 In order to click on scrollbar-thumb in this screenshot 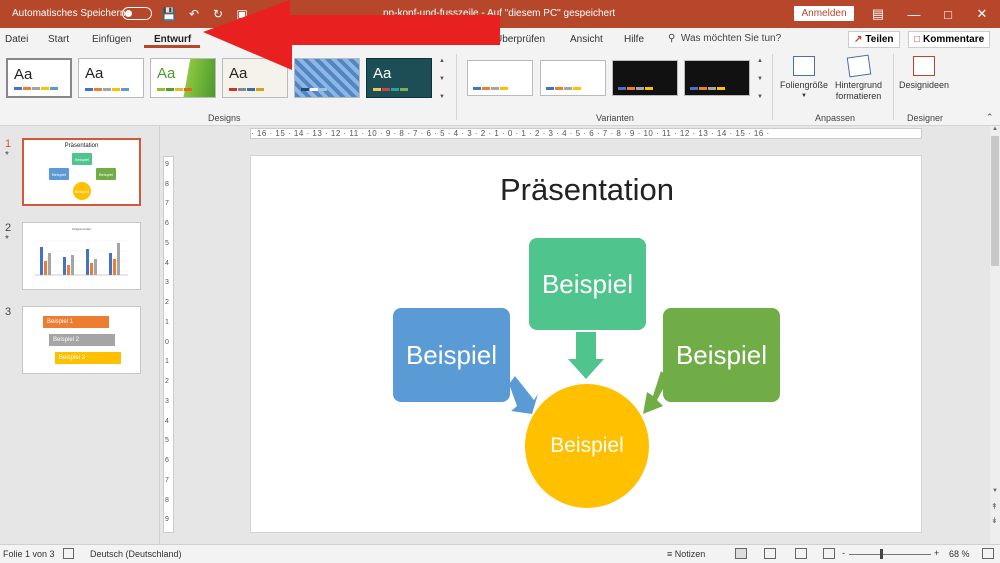, I will do `click(995, 201)`.